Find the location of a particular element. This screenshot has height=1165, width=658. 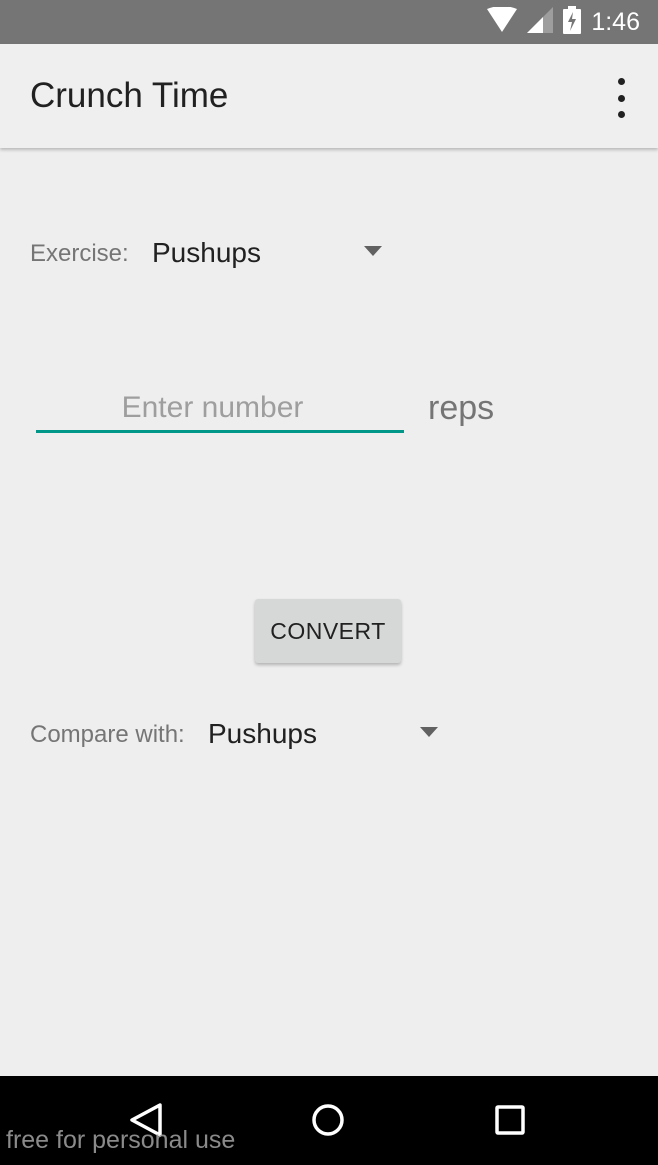

exercise-label: Exercise: is located at coordinates (79, 253).